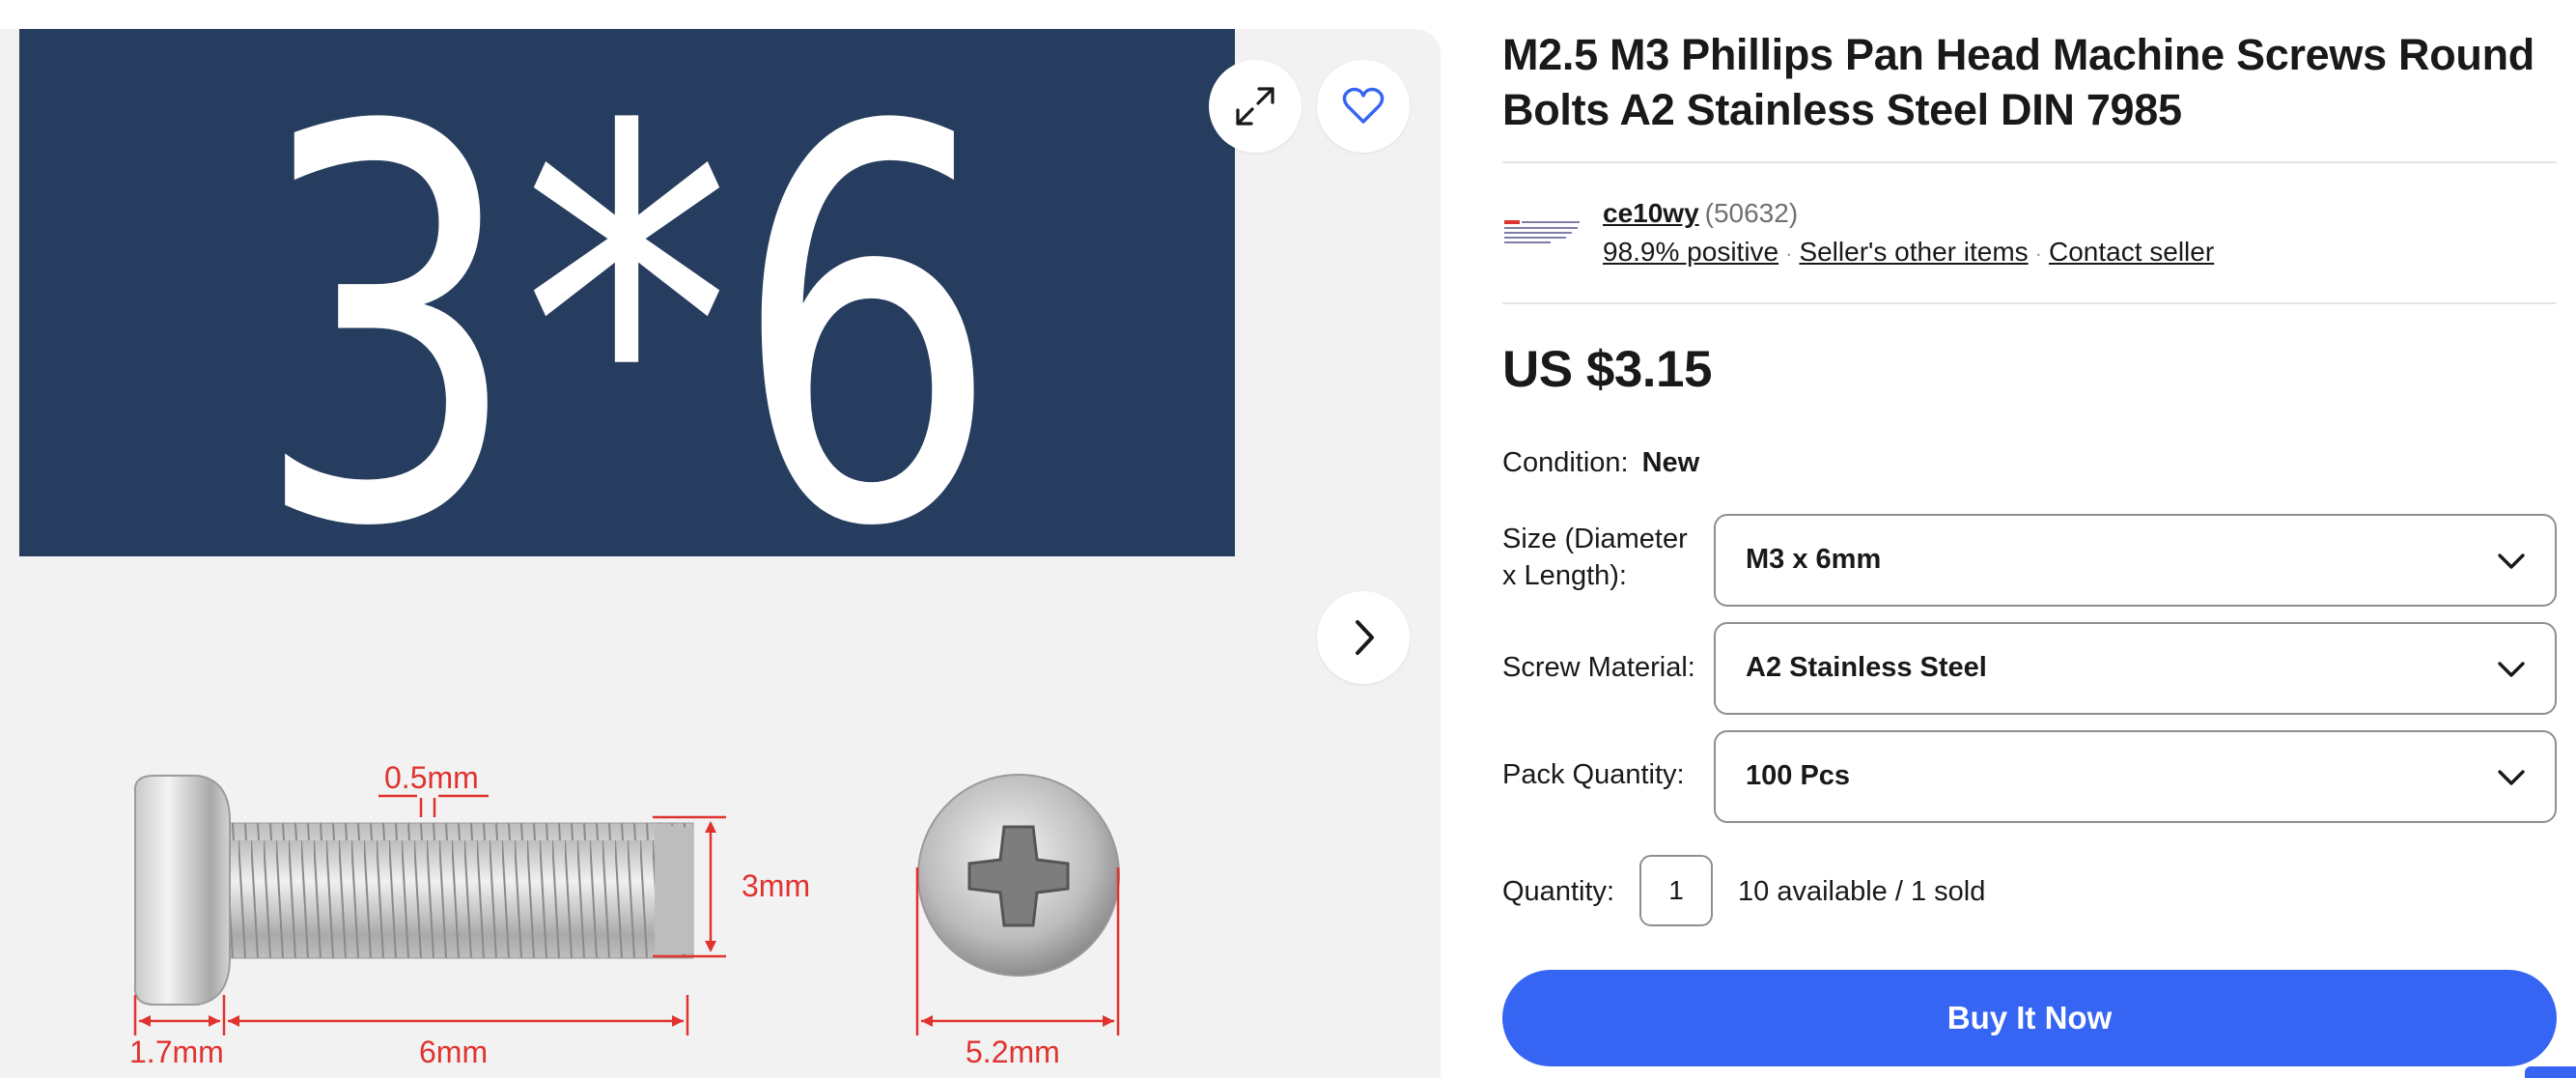 The height and width of the screenshot is (1078, 2576). Describe the element at coordinates (1671, 462) in the screenshot. I see `condition-value: New` at that location.